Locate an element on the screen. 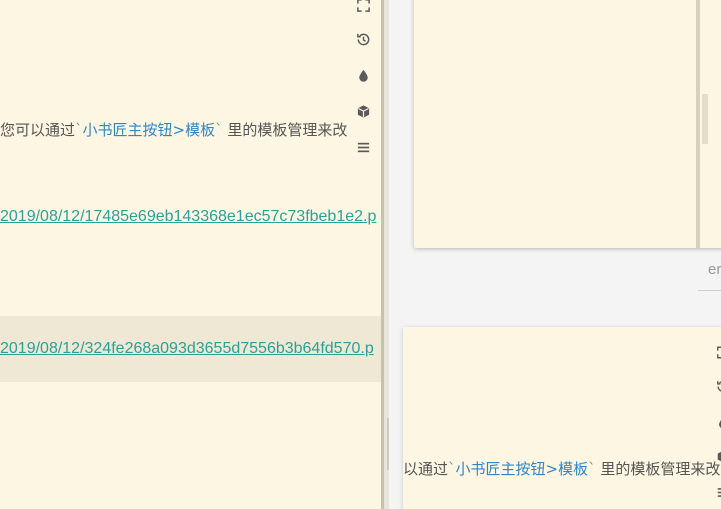  editor-text-line: 您可以通过`小书匠主按钮>模板` 里的模板管理来改 is located at coordinates (173, 129).